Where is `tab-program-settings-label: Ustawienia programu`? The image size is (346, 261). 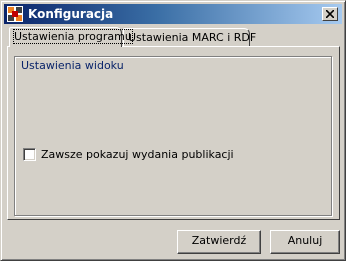
tab-program-settings-label: Ustawienia programu is located at coordinates (73, 36).